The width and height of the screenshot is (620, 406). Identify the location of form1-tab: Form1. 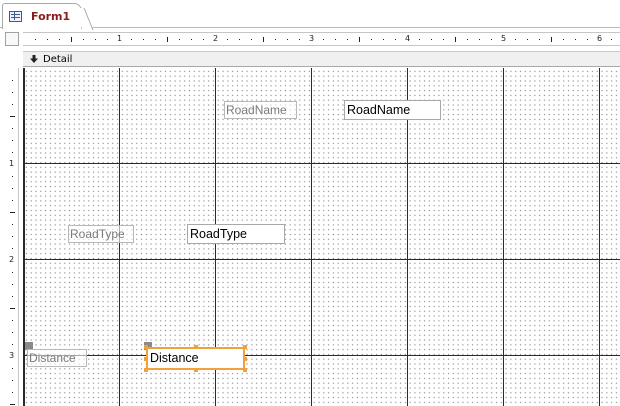
(42, 16).